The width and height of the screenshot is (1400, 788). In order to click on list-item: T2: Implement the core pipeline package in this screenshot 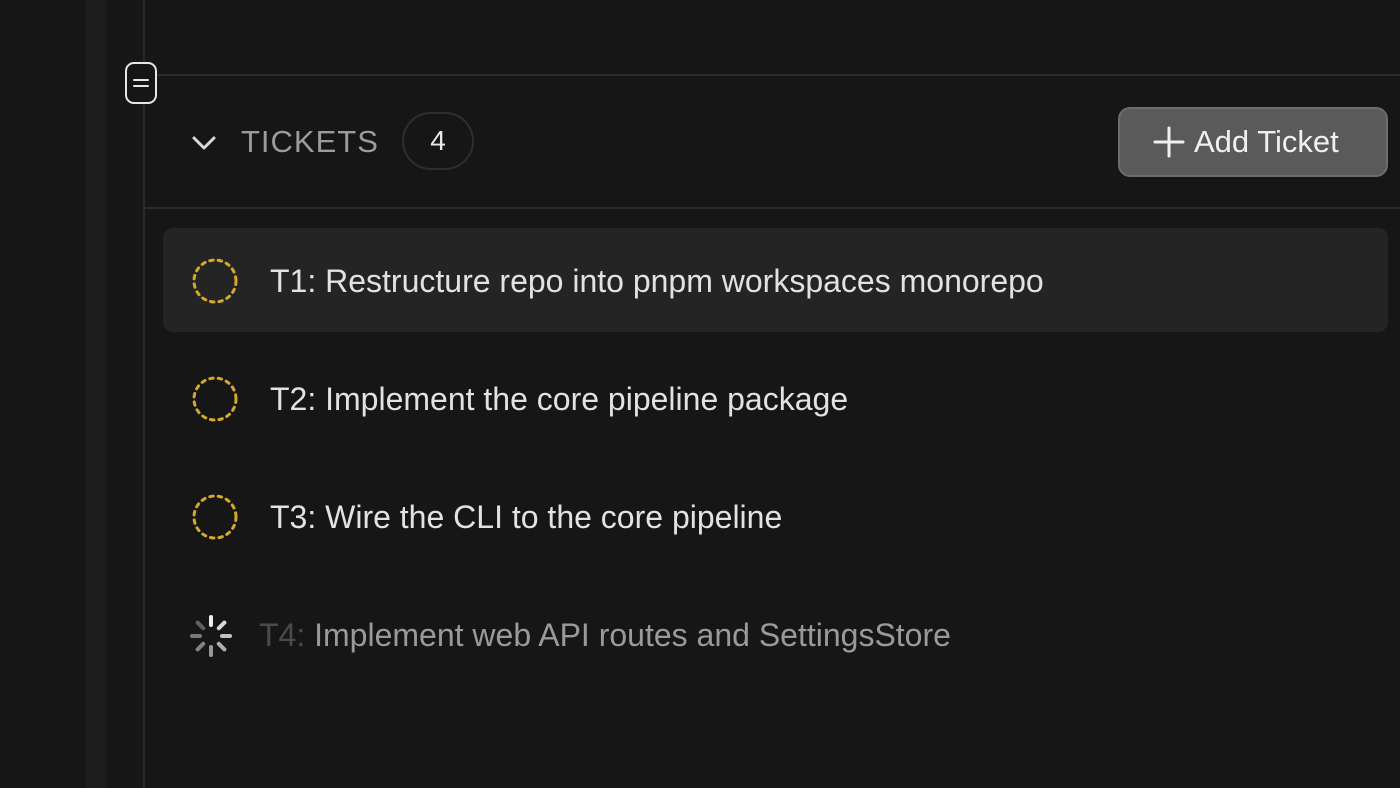, I will do `click(775, 398)`.